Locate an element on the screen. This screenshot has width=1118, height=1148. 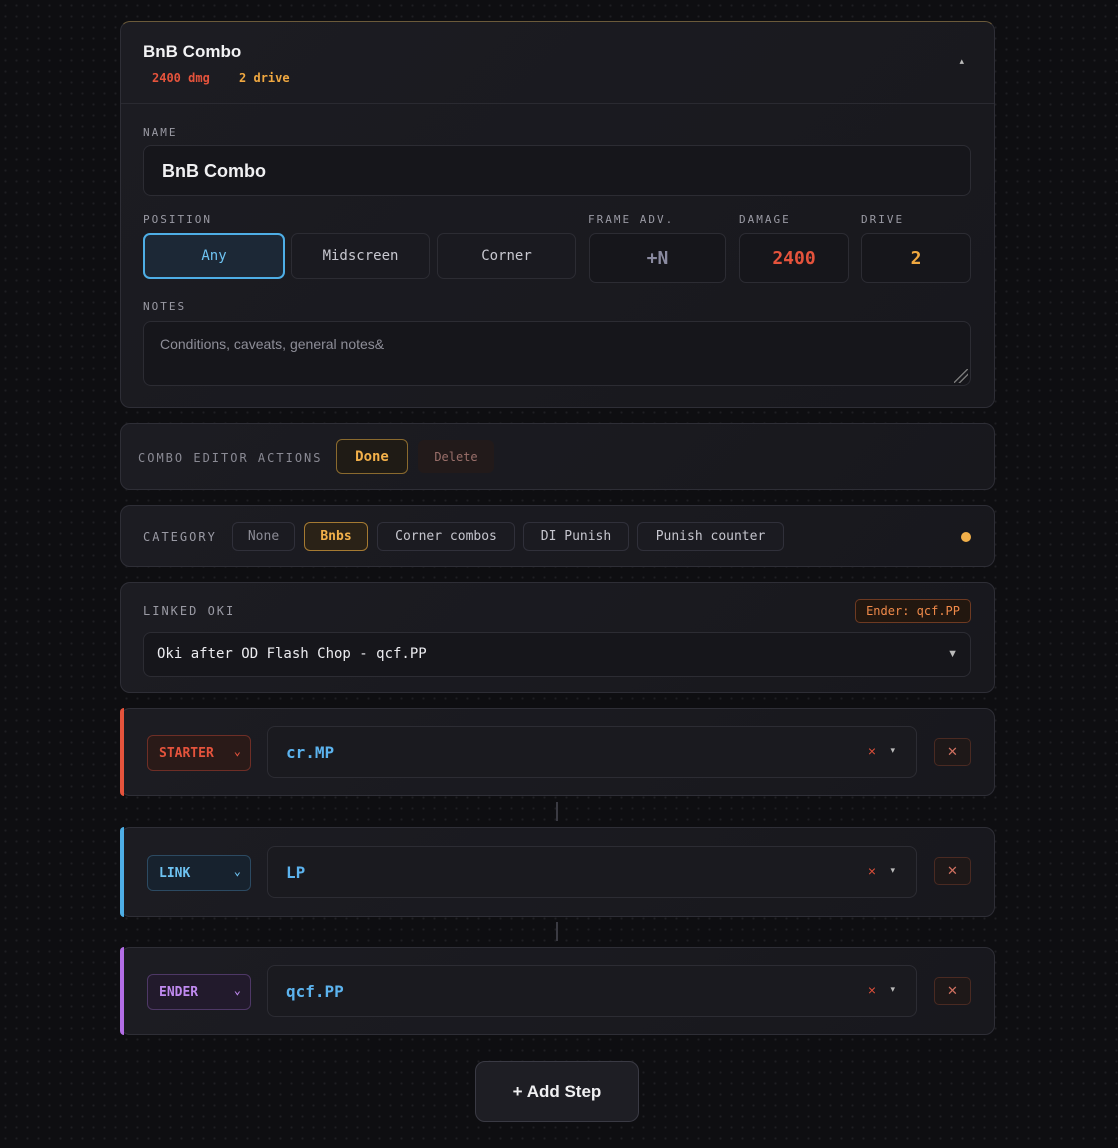
frame-adv-label: FRAME ADV. is located at coordinates (631, 219).